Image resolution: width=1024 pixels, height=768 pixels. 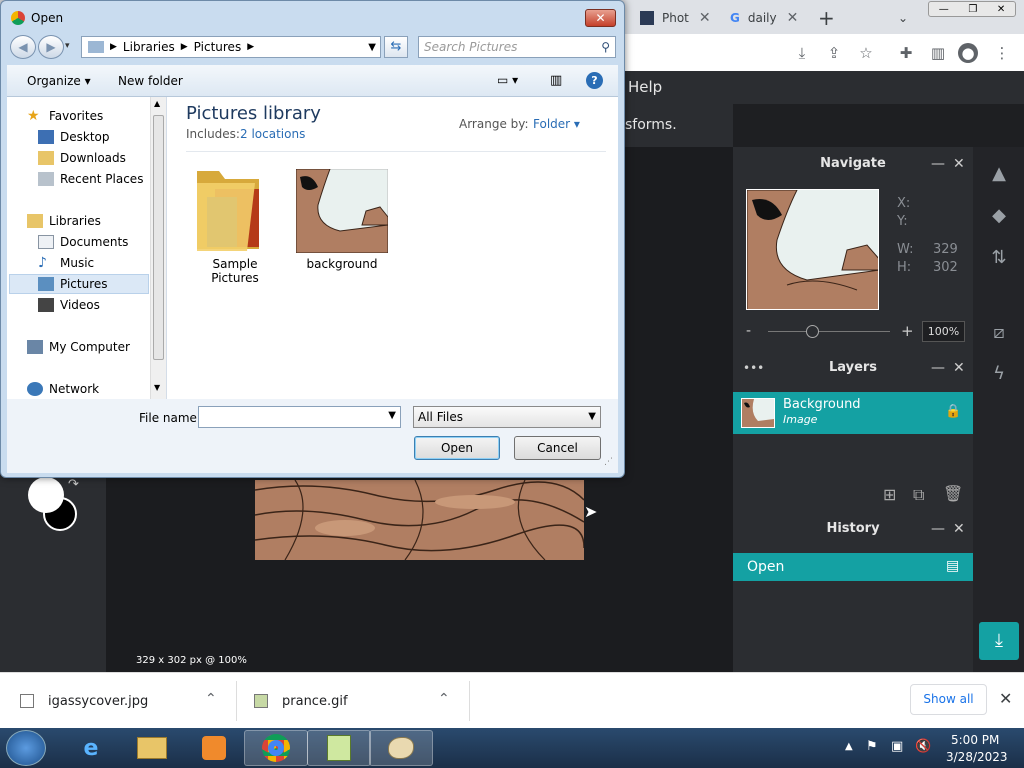 I want to click on media-player-icon, so click(x=214, y=748).